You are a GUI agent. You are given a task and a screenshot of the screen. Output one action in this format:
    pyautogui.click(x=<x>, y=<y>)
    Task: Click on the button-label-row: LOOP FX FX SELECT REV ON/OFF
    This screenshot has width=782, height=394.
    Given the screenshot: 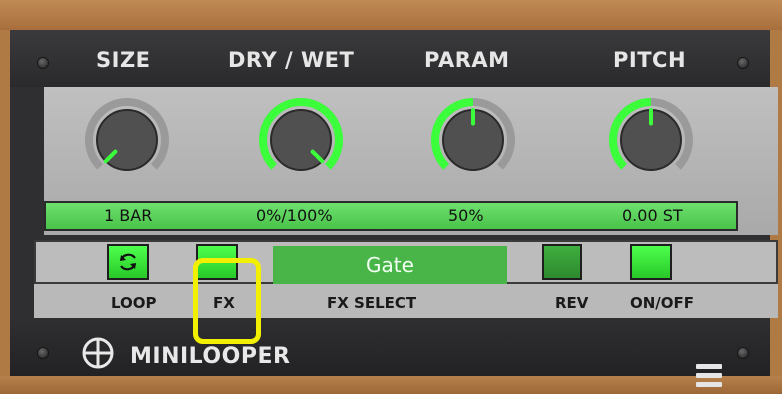 What is the action you would take?
    pyautogui.click(x=406, y=301)
    